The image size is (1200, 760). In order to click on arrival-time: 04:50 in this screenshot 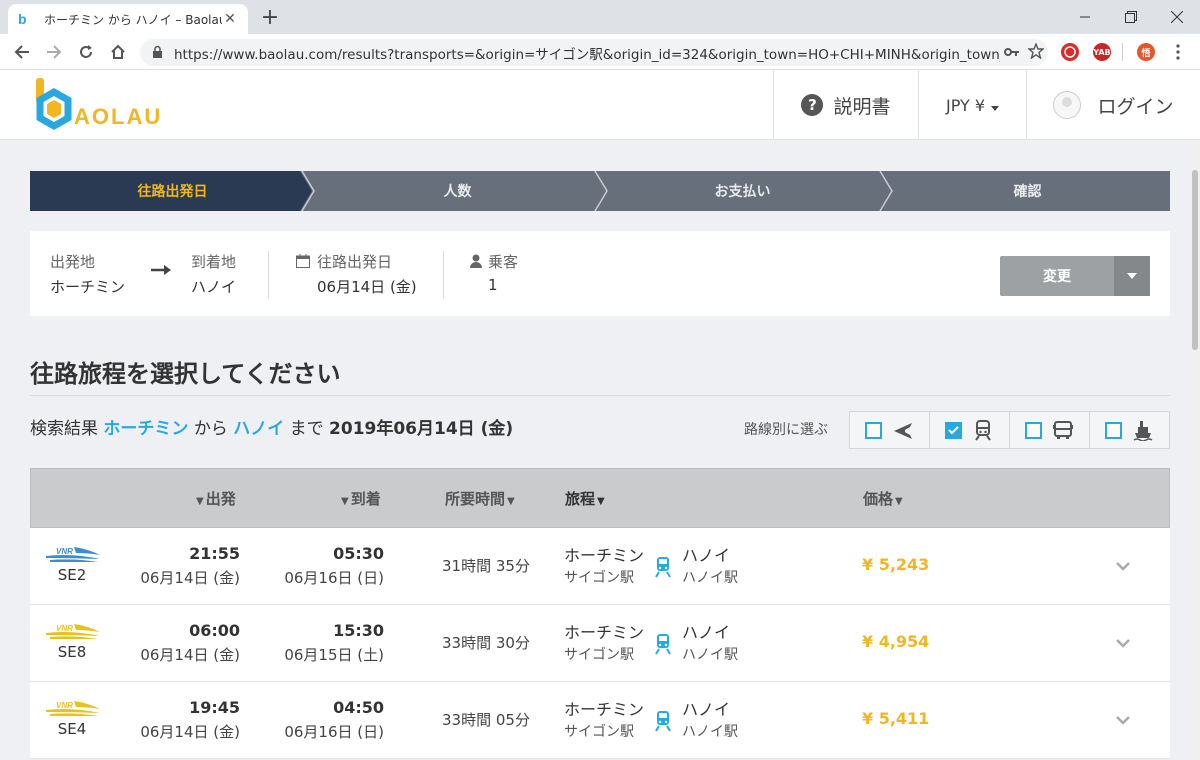, I will do `click(358, 707)`.